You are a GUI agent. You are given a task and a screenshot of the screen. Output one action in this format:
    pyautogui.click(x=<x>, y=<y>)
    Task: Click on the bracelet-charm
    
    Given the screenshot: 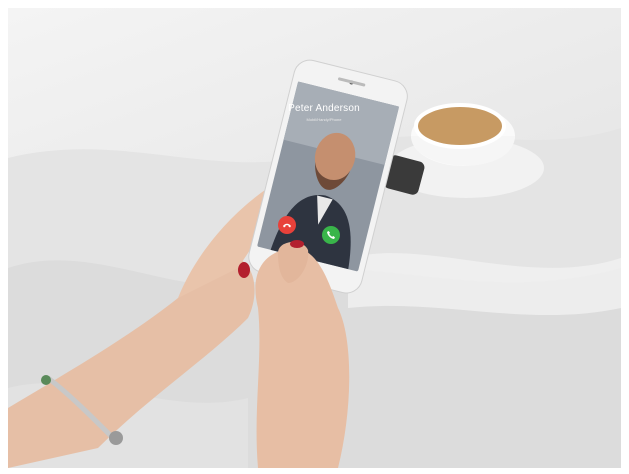 What is the action you would take?
    pyautogui.click(x=116, y=438)
    